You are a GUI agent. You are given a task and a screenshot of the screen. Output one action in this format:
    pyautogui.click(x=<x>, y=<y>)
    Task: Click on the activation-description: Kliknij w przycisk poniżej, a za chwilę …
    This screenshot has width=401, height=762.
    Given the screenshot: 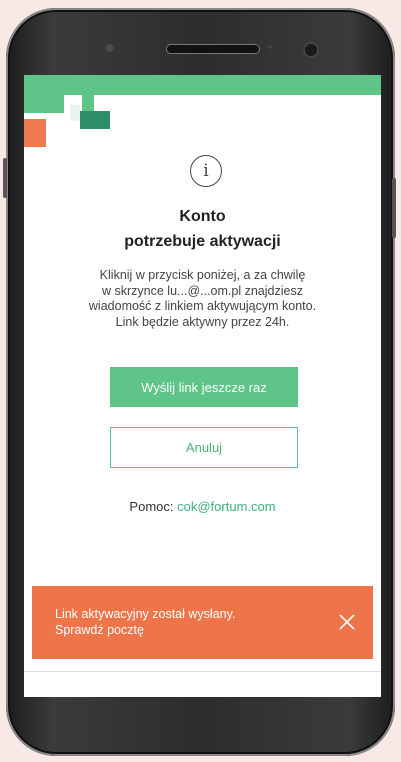 What is the action you would take?
    pyautogui.click(x=202, y=299)
    